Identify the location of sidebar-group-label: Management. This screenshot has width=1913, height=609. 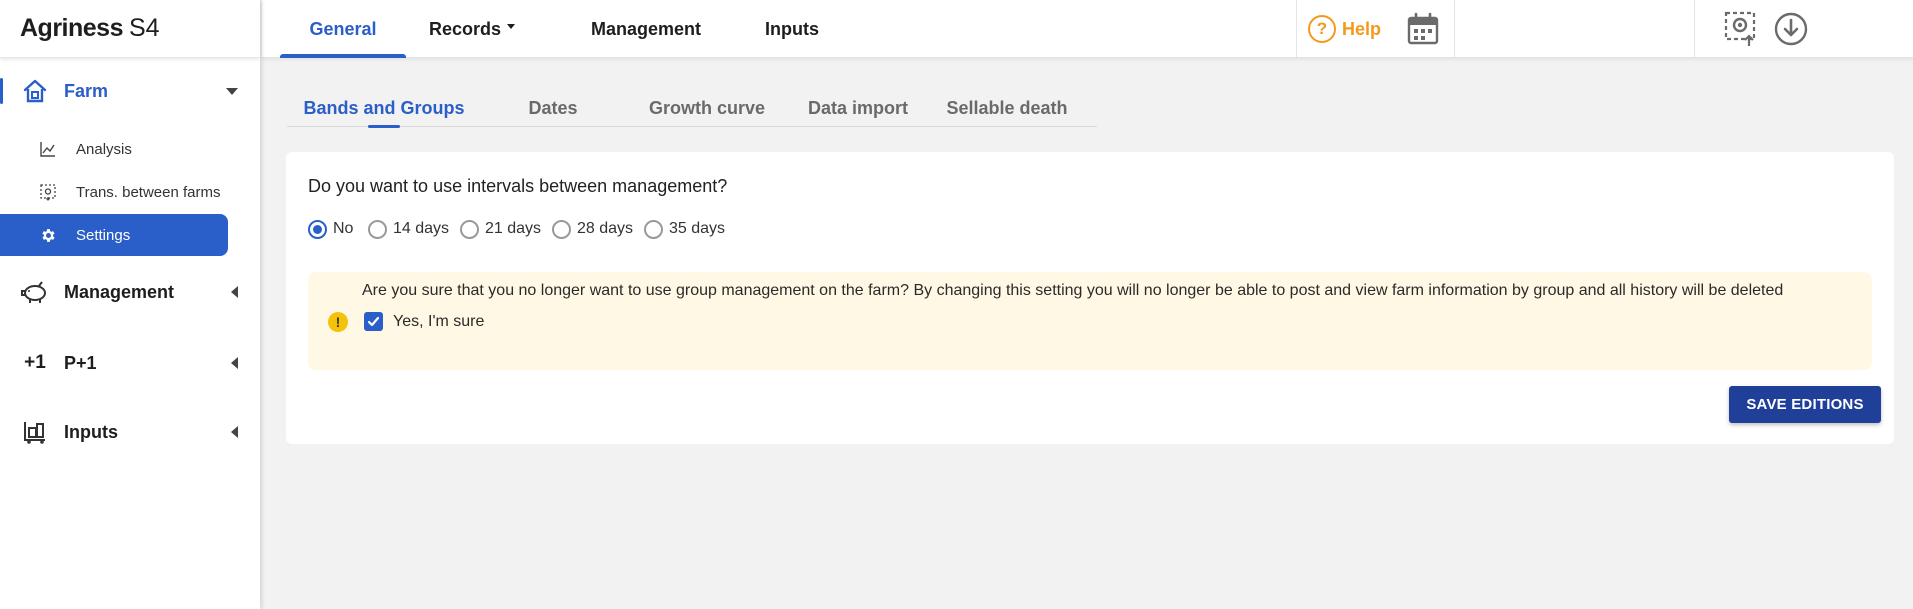
(119, 291).